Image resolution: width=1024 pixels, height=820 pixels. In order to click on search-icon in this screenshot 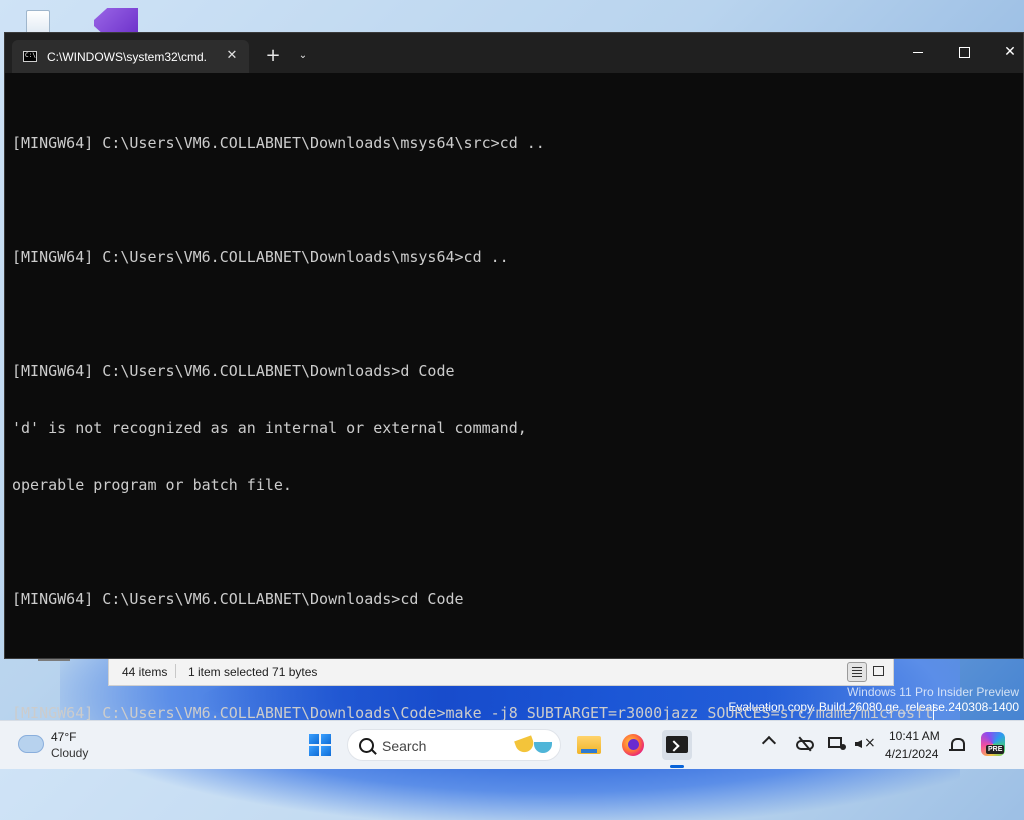, I will do `click(366, 745)`.